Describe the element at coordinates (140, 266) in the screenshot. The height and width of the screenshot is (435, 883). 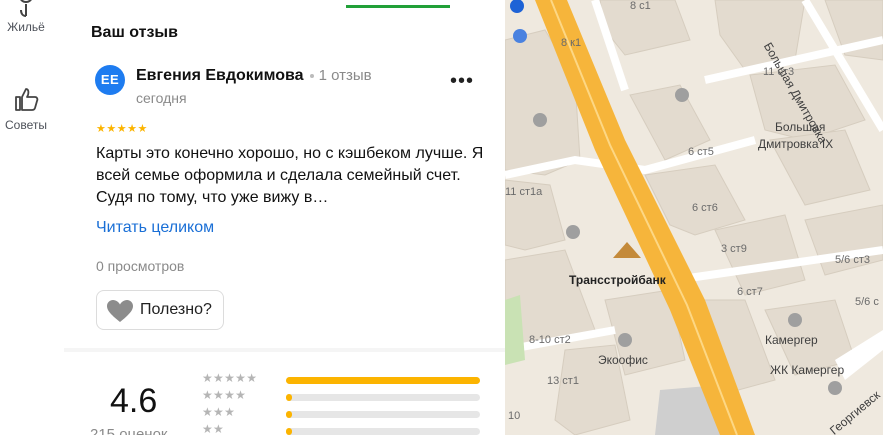
I see `views-count: 0 просмотров` at that location.